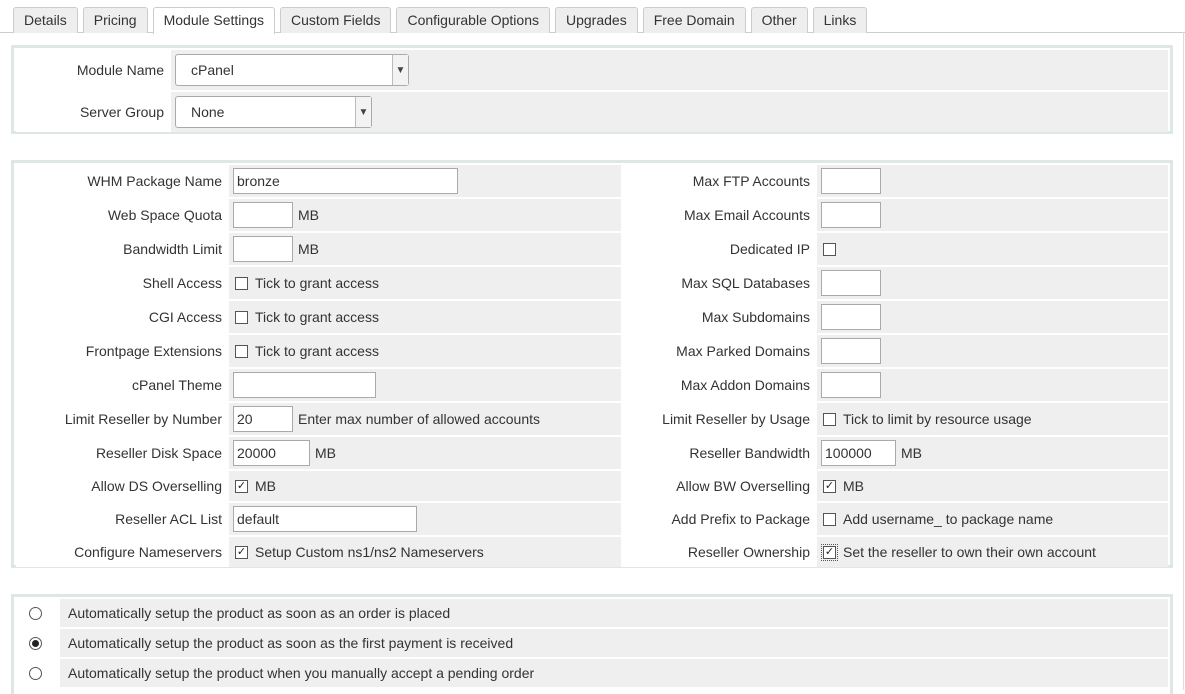 This screenshot has height=694, width=1185. What do you see at coordinates (317, 317) in the screenshot?
I see `cgi-access-text: Tick to grant access` at bounding box center [317, 317].